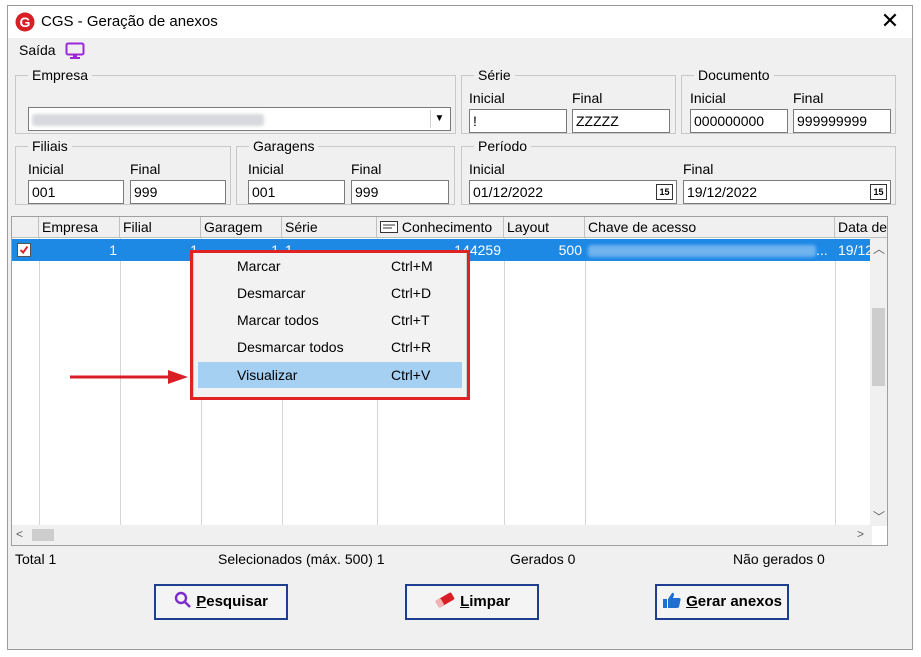 The width and height of the screenshot is (921, 657). I want to click on garagens-inicial-label: Inicial, so click(266, 169).